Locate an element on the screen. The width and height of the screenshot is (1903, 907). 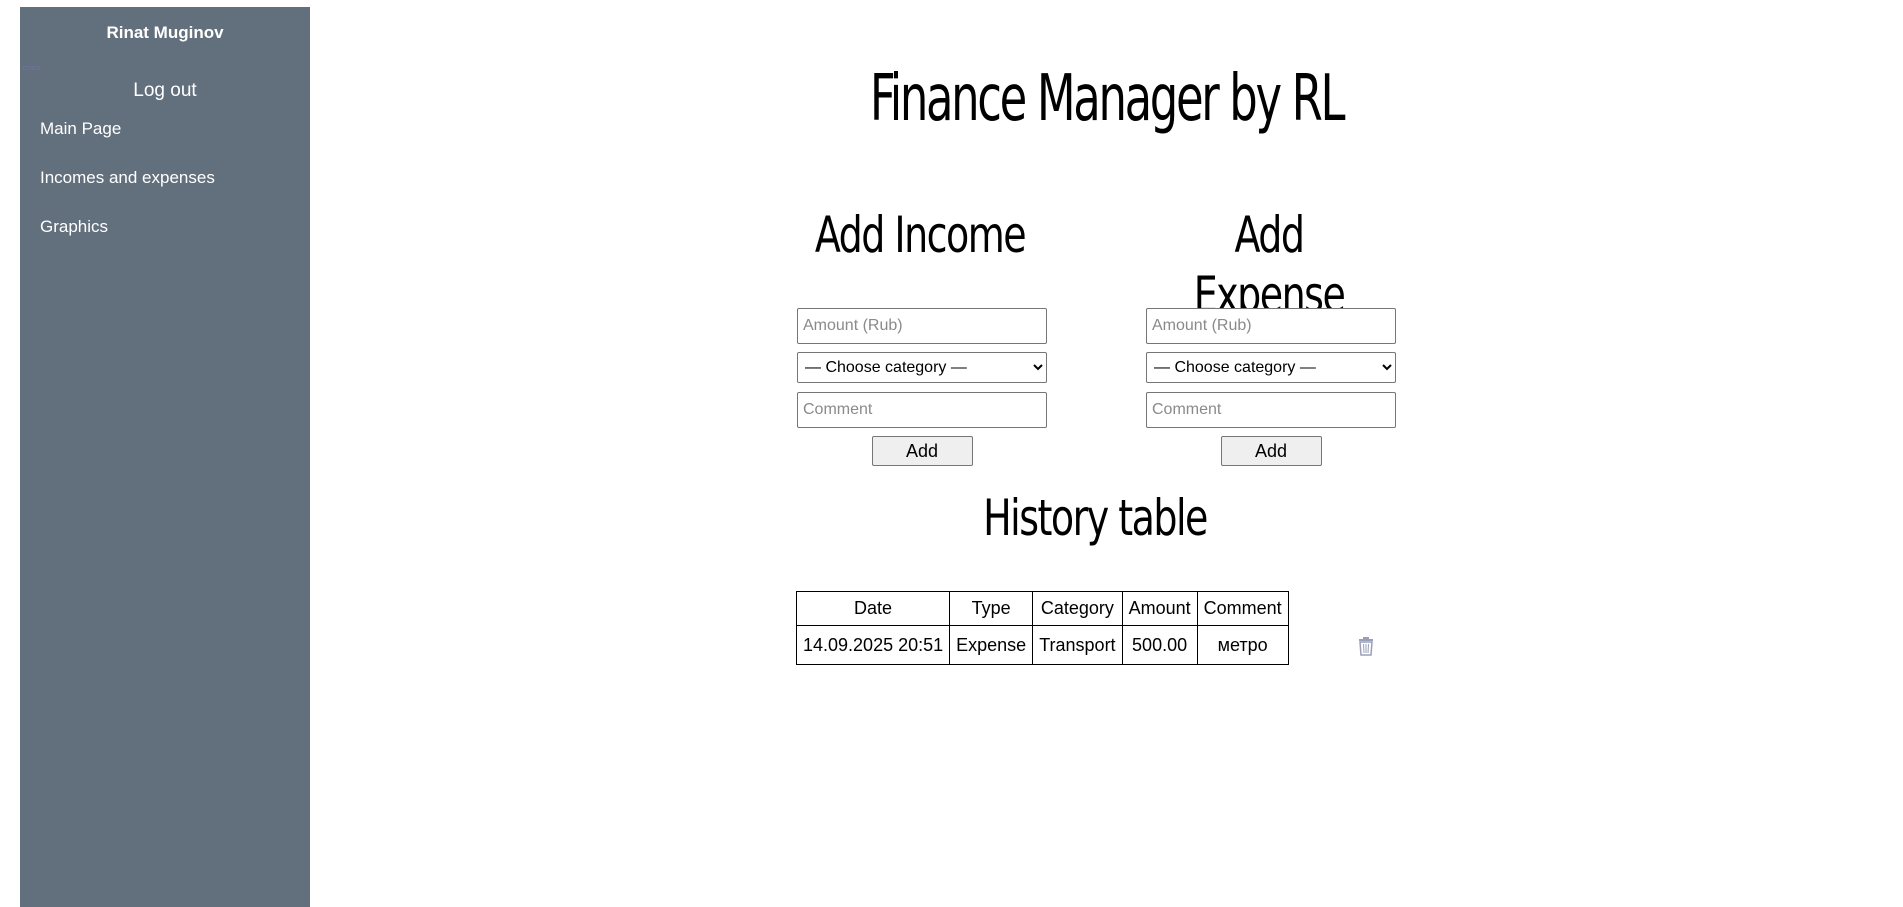
income-form: — Choose category — Add is located at coordinates (922, 387).